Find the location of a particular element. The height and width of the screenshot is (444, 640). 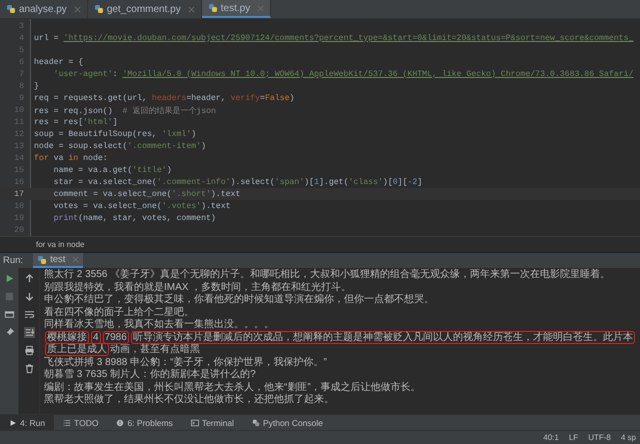

code-line: 'user-agent': 'Mozilla/5.0 (Windows NT 10.0; WOW64) AppleWebKit/537.36 (KHTML, like Gecko) Chrome/73.0.3683.86 Safari/ is located at coordinates (343, 74).